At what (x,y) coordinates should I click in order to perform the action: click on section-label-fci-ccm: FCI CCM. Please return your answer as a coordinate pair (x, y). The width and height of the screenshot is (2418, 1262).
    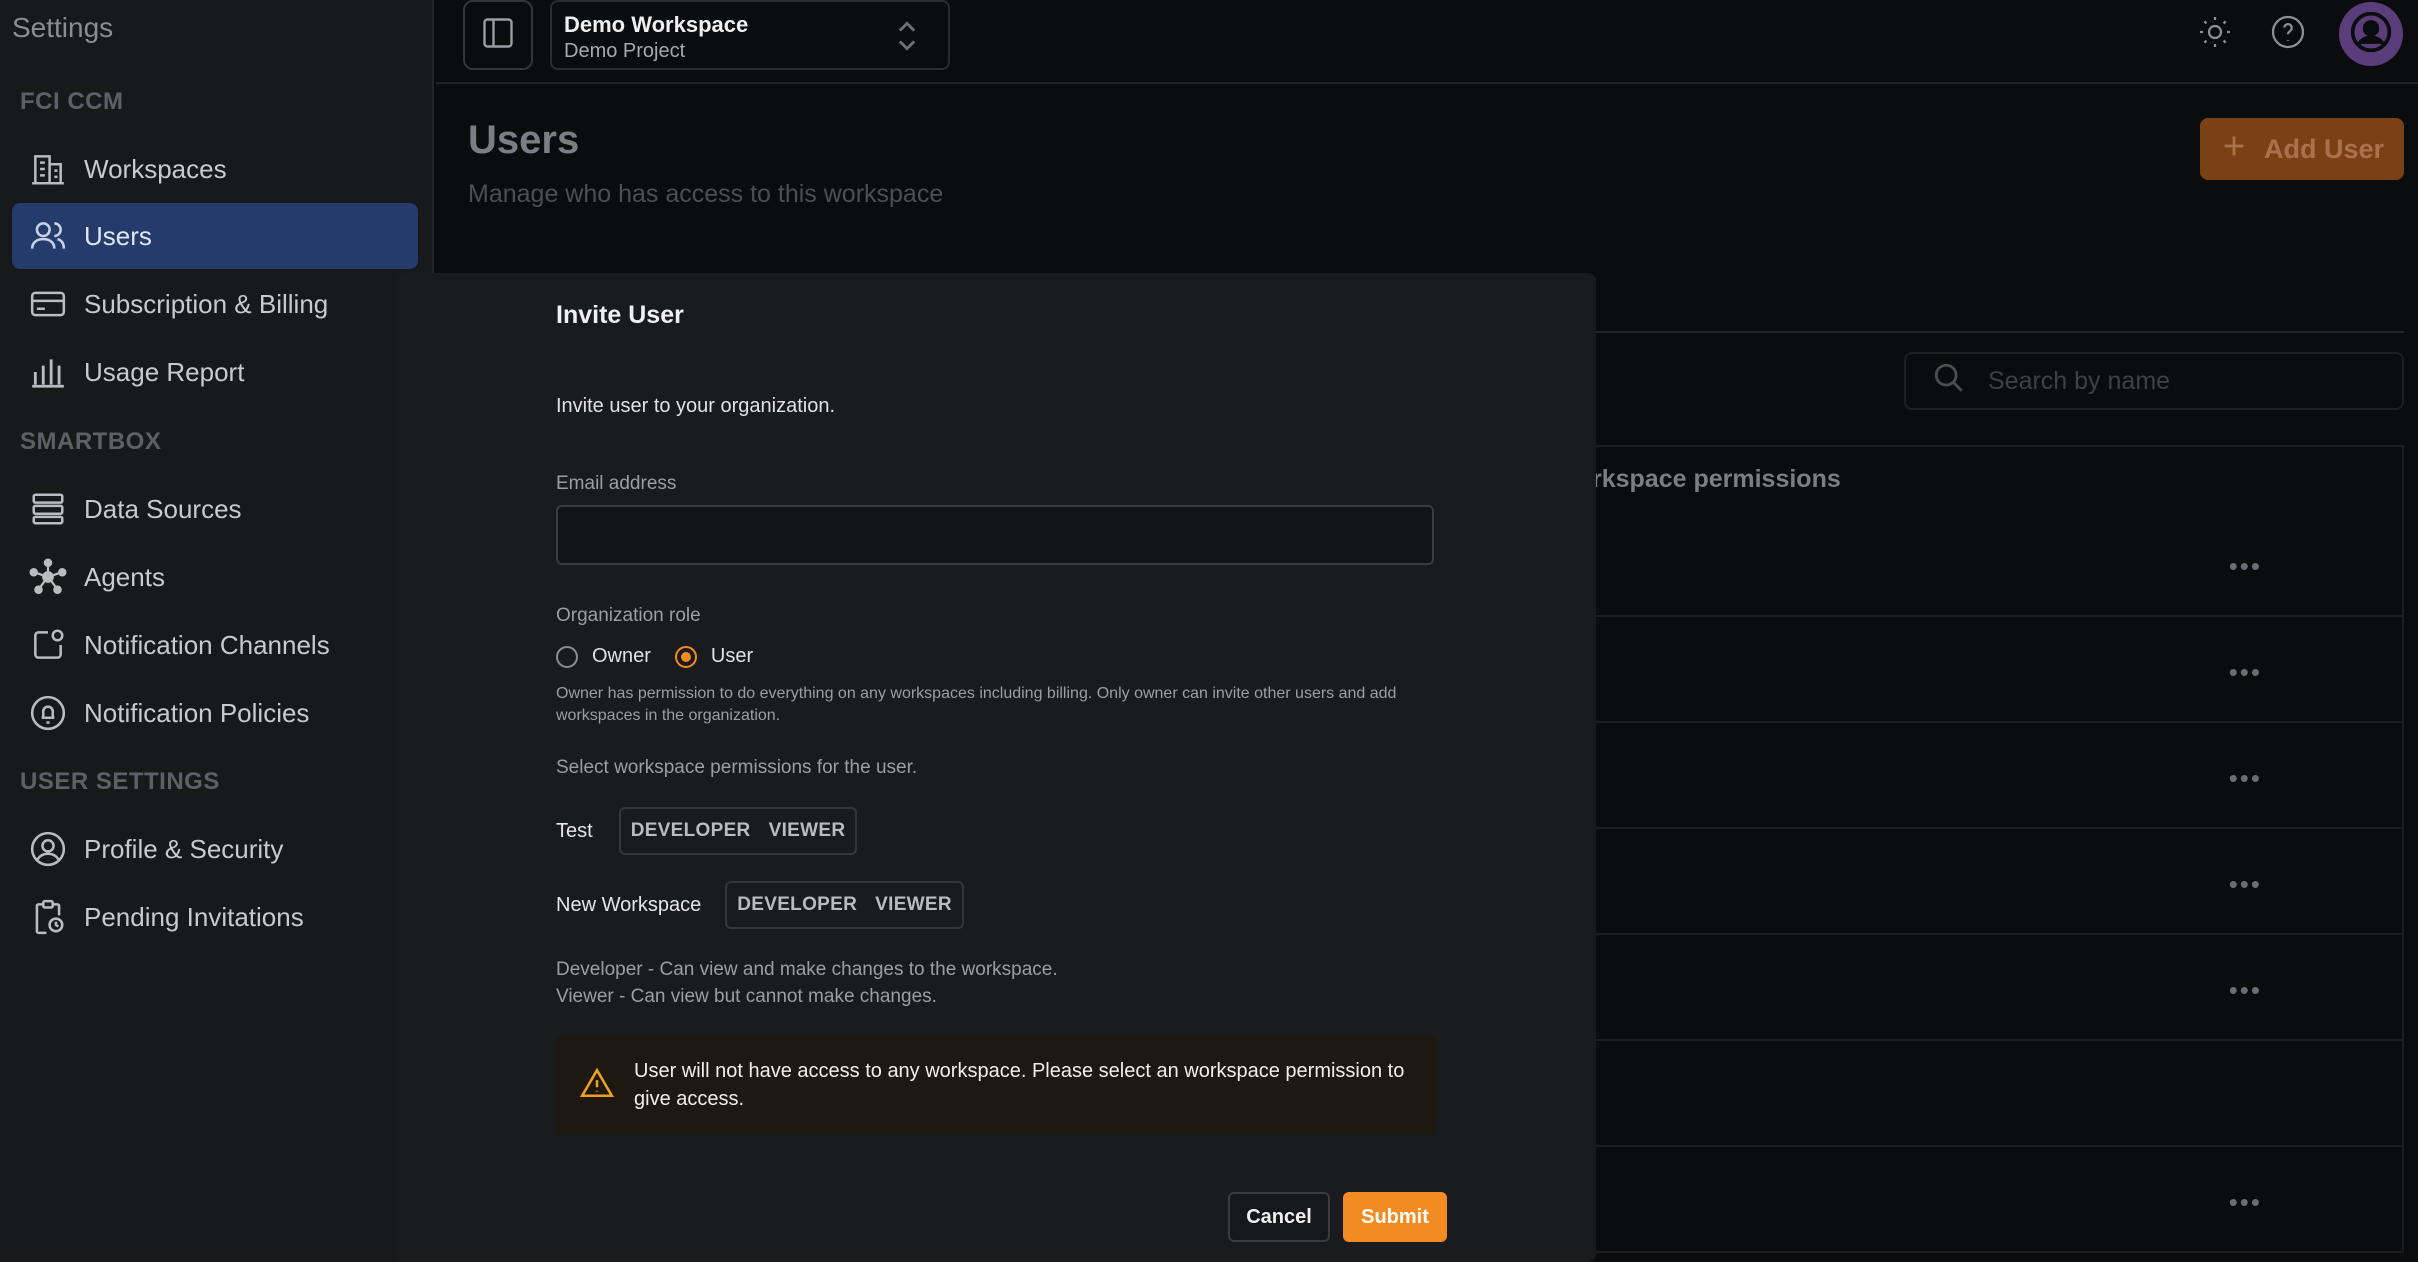
    Looking at the image, I should click on (72, 101).